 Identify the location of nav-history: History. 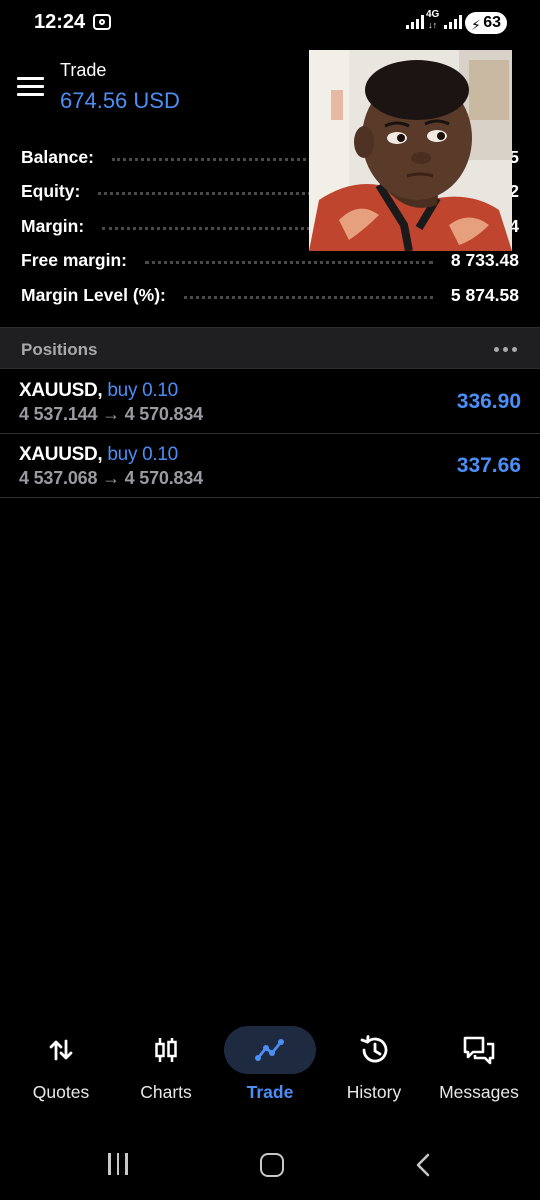
(374, 1070).